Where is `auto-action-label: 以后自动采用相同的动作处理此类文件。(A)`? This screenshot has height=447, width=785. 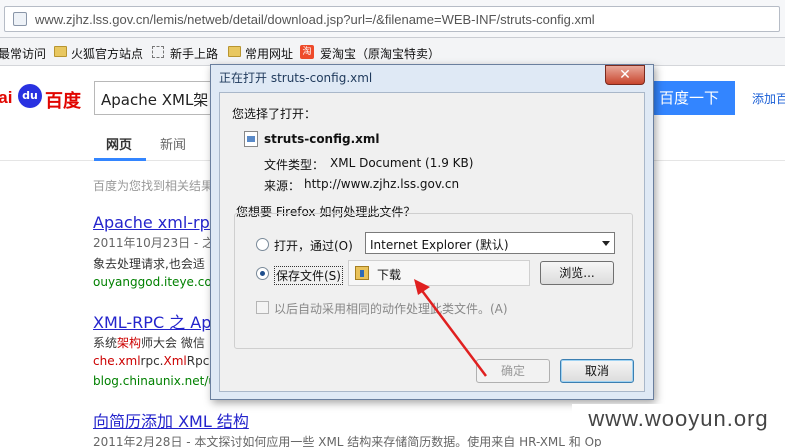
auto-action-label: 以后自动采用相同的动作处理此类文件。(A) is located at coordinates (391, 309).